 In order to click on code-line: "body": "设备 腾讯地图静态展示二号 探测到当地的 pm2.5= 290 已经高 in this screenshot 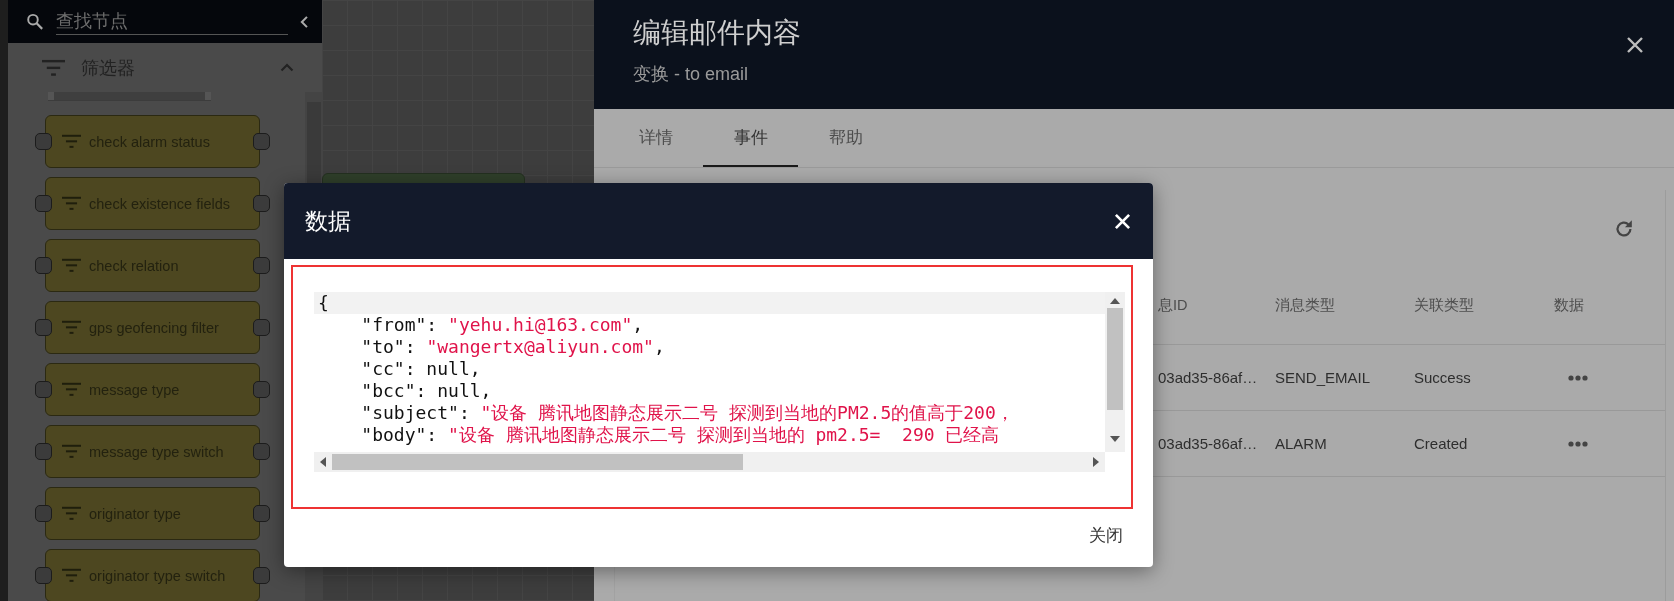, I will do `click(680, 435)`.